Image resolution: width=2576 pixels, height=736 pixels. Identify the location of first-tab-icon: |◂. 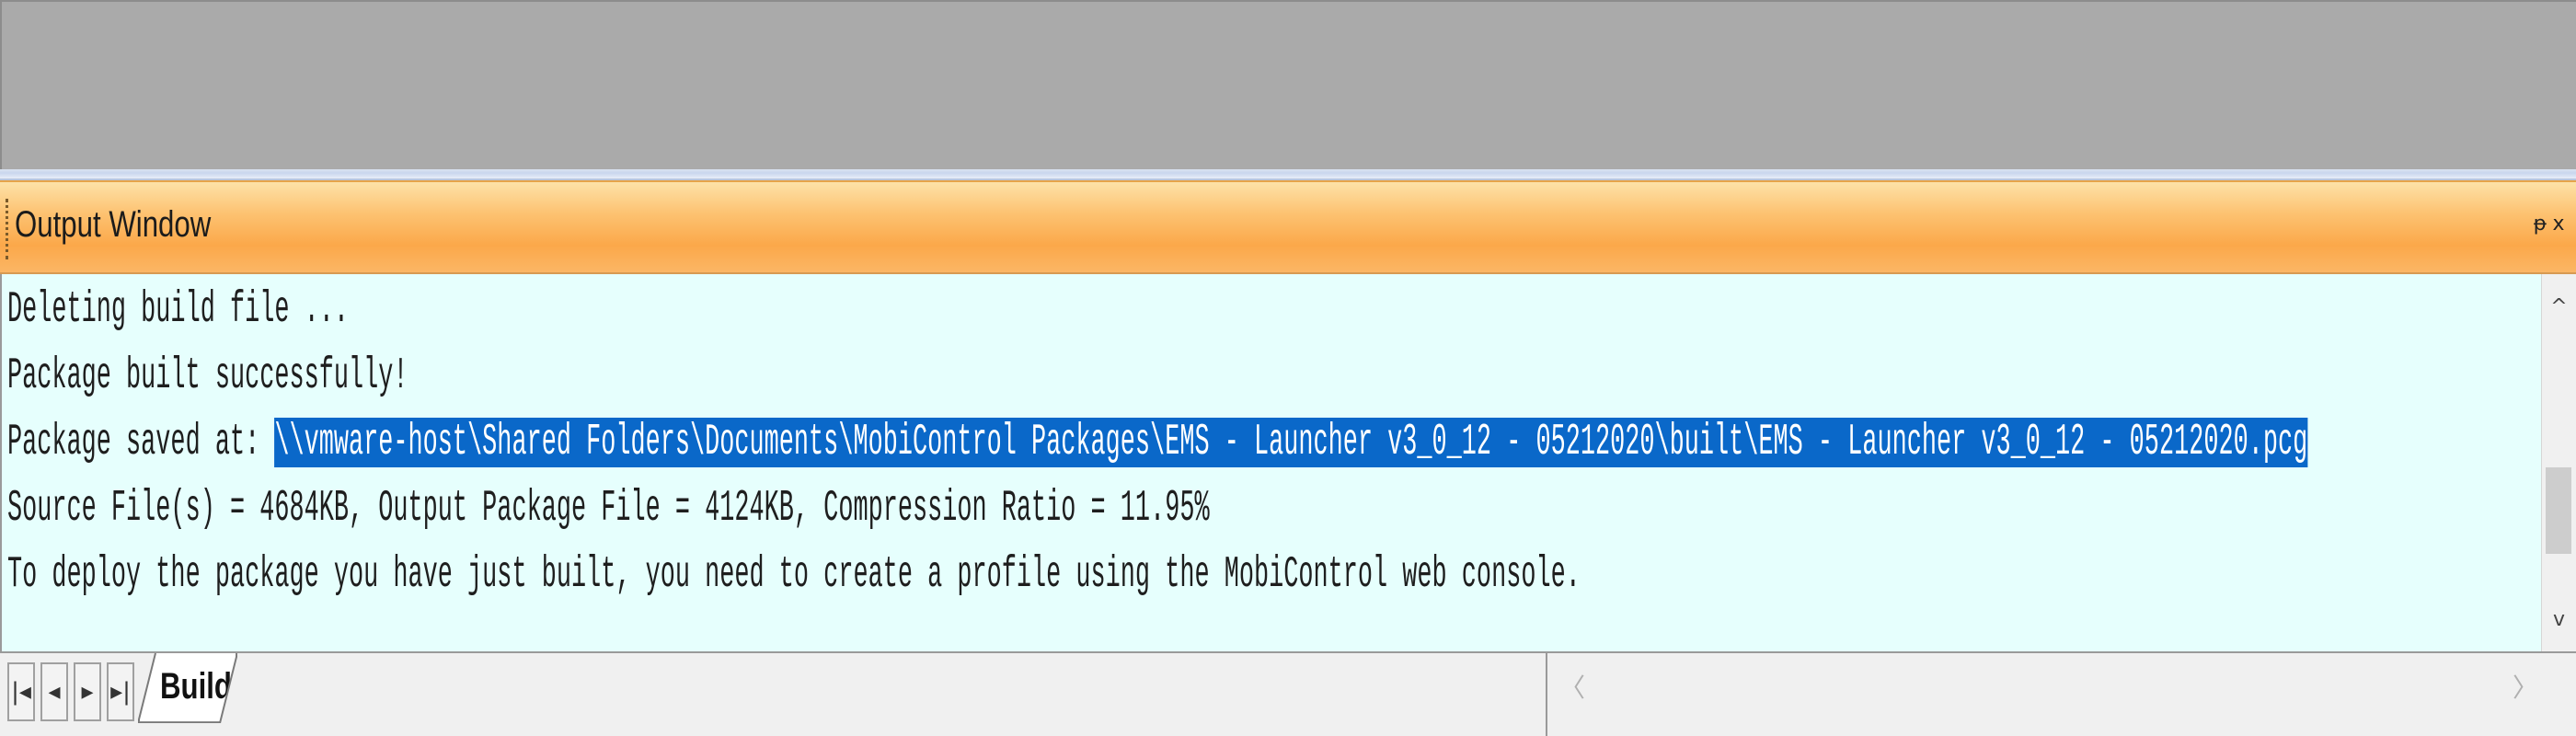
(21, 691).